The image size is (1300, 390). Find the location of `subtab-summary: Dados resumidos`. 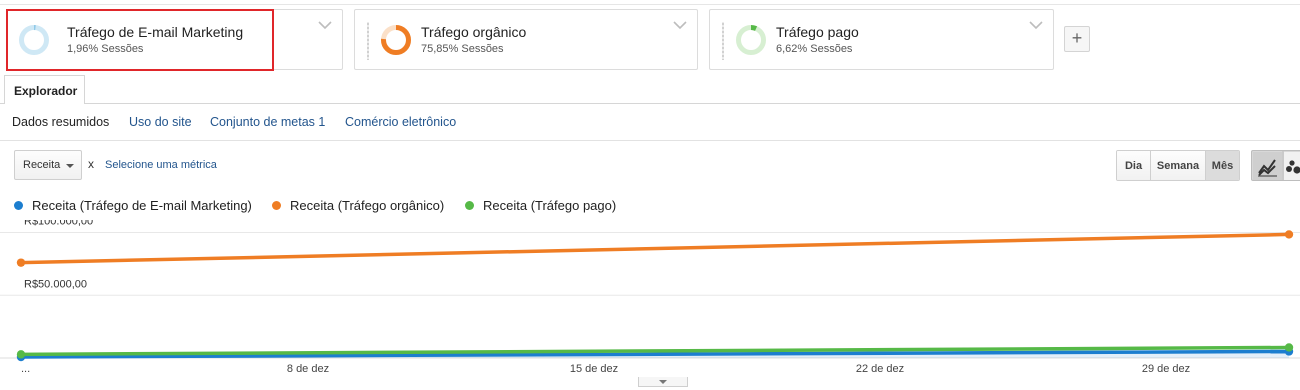

subtab-summary: Dados resumidos is located at coordinates (60, 122).